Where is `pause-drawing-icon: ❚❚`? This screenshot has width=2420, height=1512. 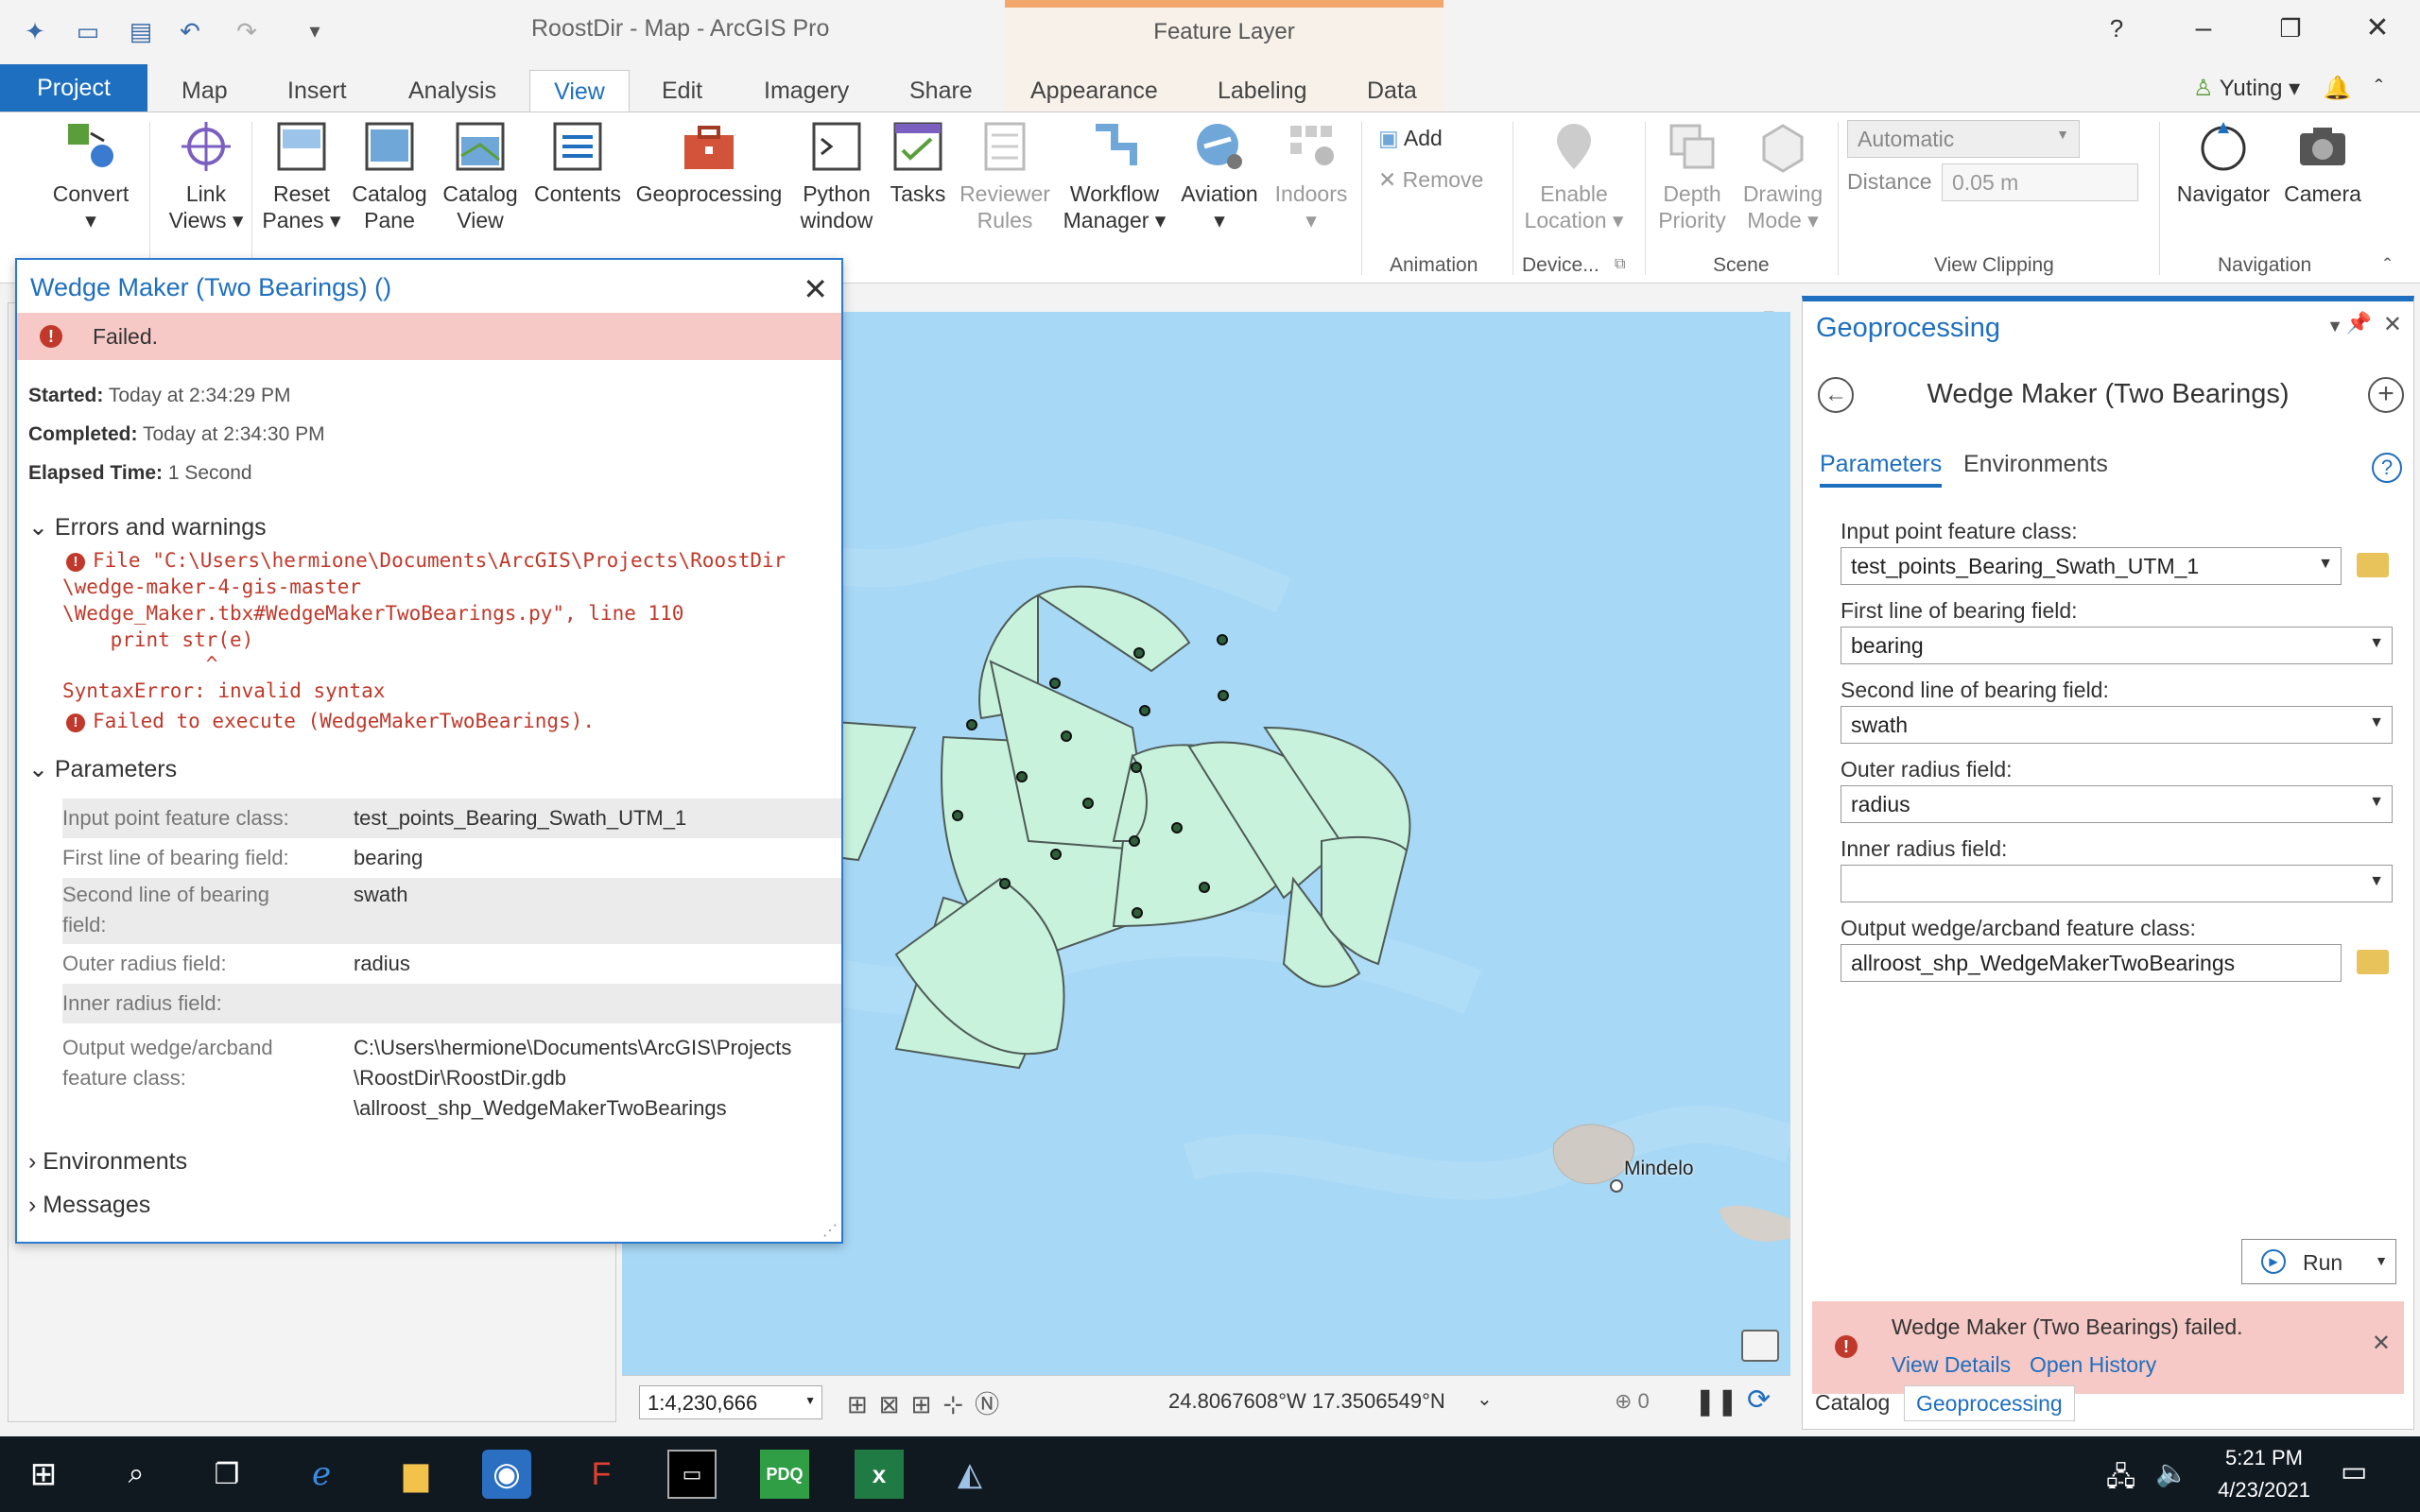
pause-drawing-icon: ❚❚ is located at coordinates (1716, 1401).